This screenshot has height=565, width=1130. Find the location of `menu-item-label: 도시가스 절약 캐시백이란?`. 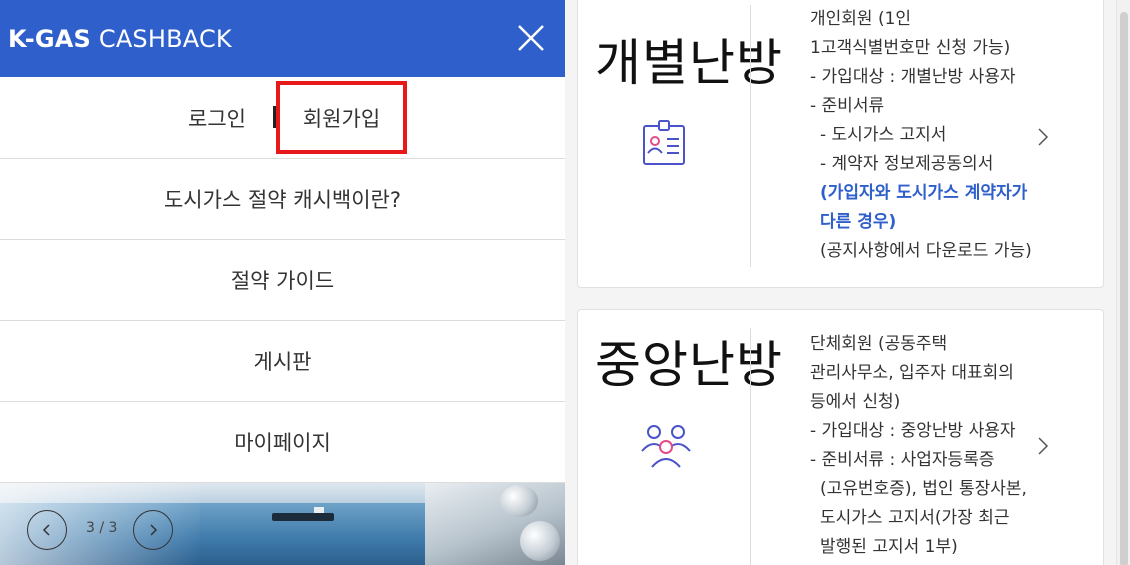

menu-item-label: 도시가스 절약 캐시백이란? is located at coordinates (282, 200).